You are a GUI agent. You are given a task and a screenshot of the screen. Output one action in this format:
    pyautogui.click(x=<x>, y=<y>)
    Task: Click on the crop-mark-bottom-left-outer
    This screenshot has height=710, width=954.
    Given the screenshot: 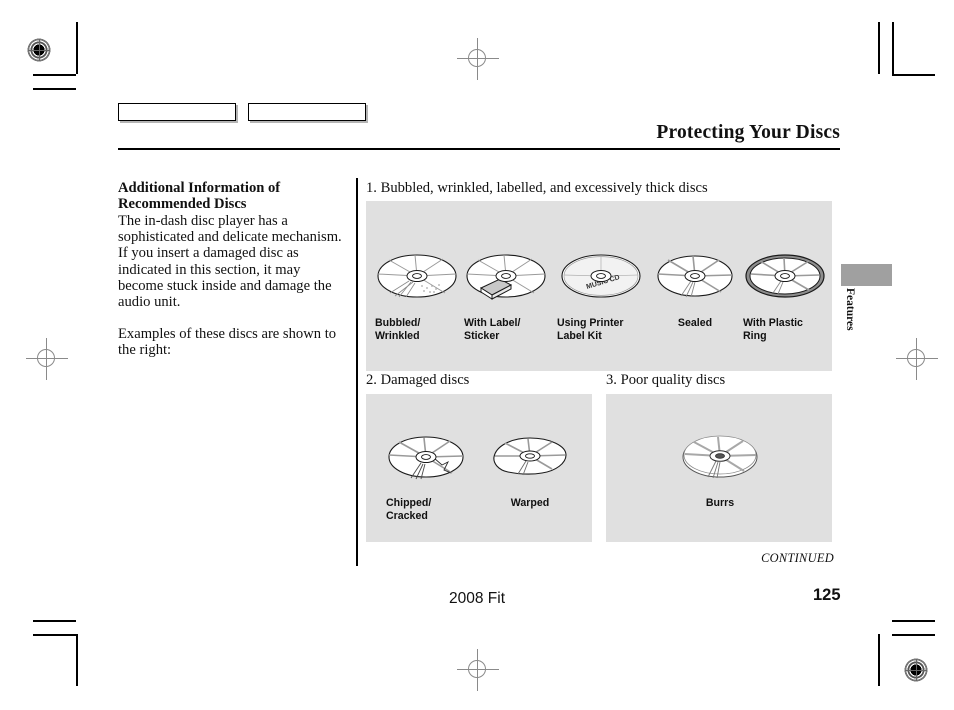 What is the action you would take?
    pyautogui.click(x=54, y=621)
    